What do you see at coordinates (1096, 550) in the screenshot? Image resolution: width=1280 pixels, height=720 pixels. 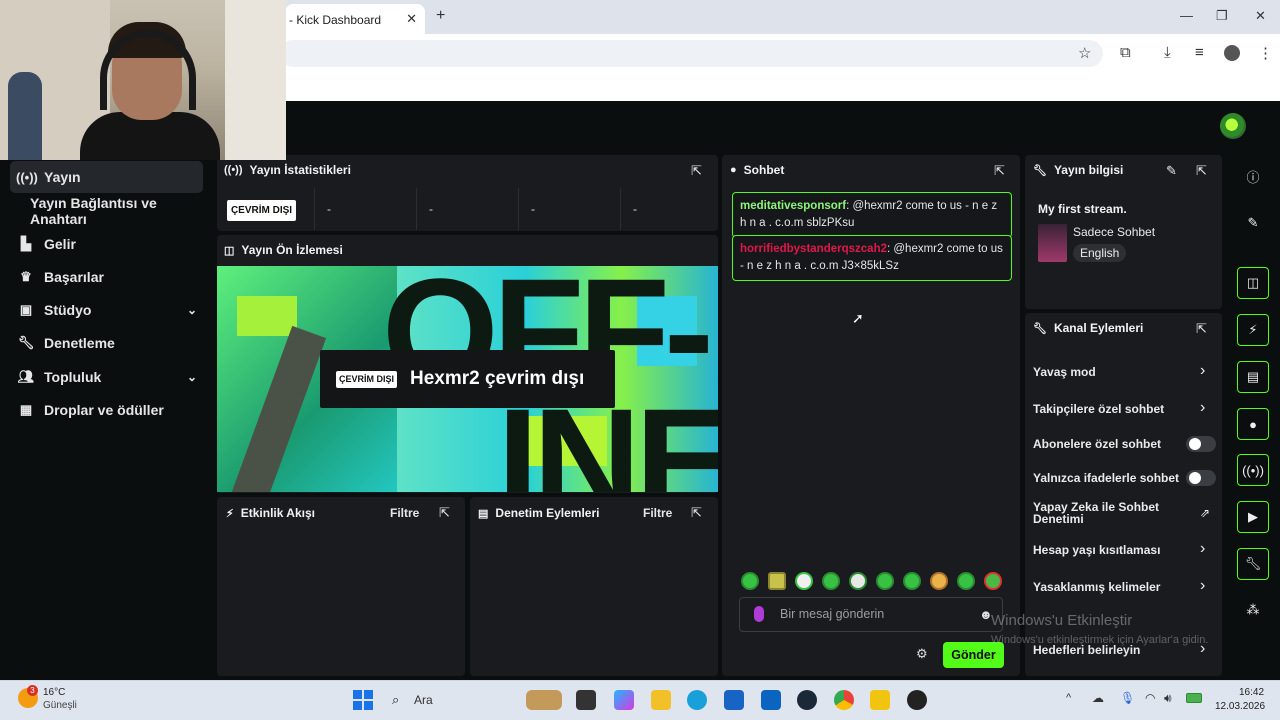 I see `action-account-age: Hesap yaşı kısıtlaması` at bounding box center [1096, 550].